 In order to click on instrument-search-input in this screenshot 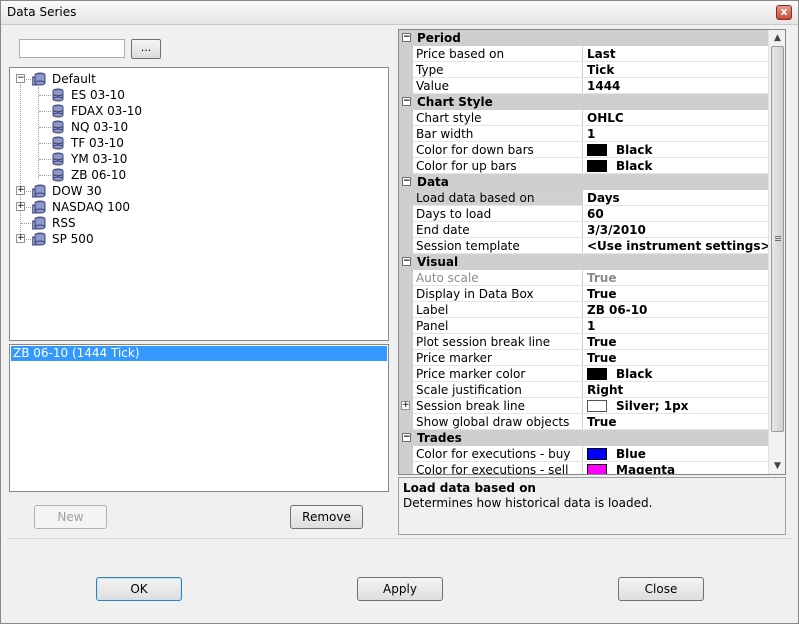, I will do `click(72, 48)`.